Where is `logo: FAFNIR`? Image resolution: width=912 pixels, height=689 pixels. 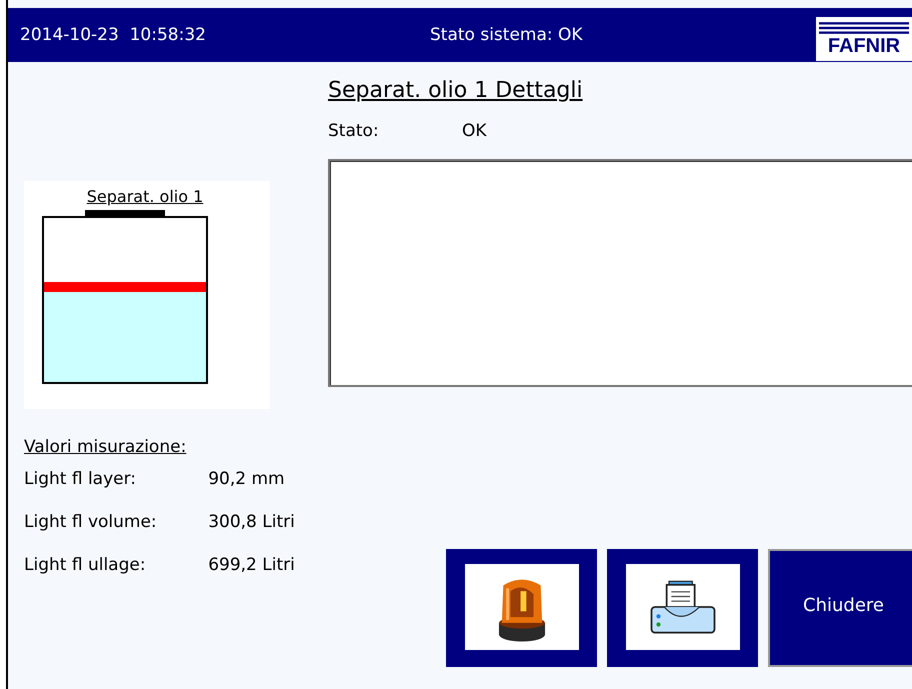 logo: FAFNIR is located at coordinates (864, 39).